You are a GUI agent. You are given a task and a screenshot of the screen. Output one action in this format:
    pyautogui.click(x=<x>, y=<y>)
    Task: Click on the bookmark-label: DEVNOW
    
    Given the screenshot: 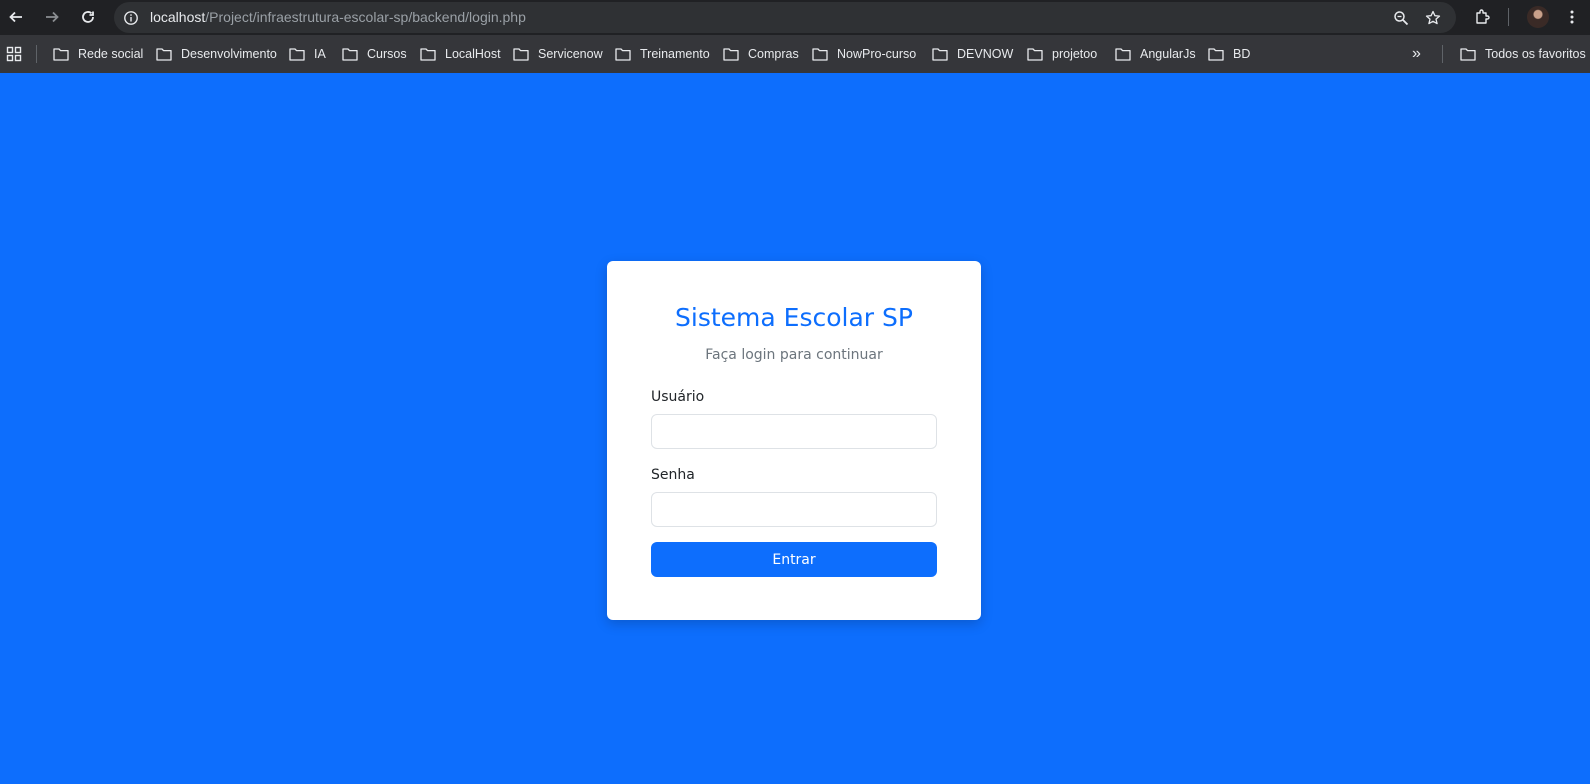 What is the action you would take?
    pyautogui.click(x=985, y=54)
    